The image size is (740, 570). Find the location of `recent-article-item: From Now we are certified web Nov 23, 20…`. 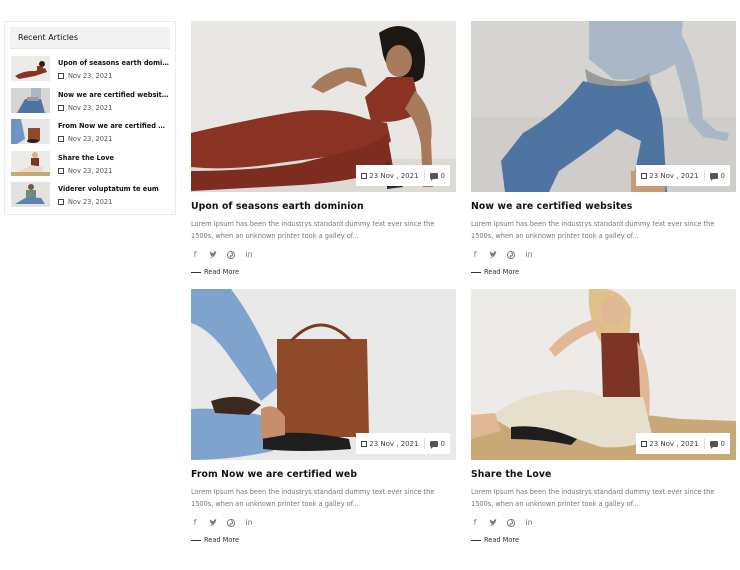

recent-article-item: From Now we are certified web Nov 23, 20… is located at coordinates (90, 135).